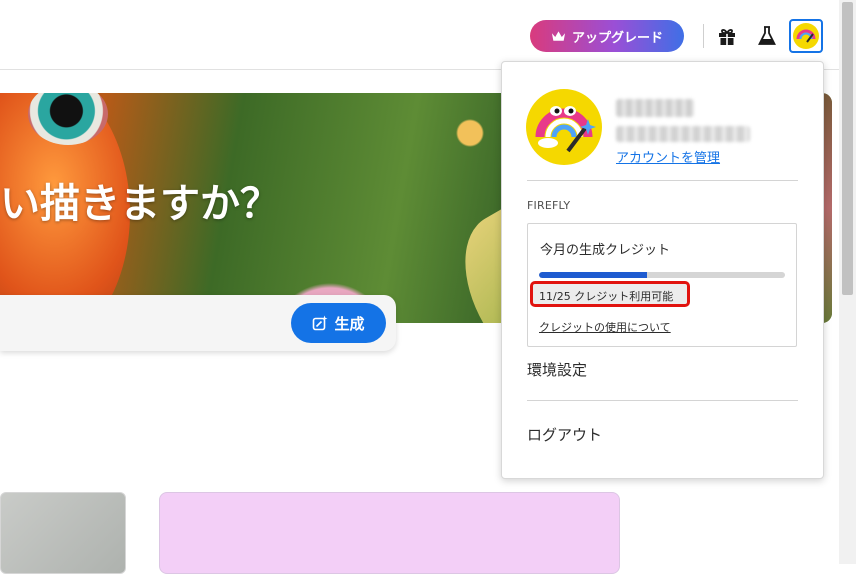 The image size is (856, 574). What do you see at coordinates (557, 369) in the screenshot?
I see `preferences-menu-item: 環境設定` at bounding box center [557, 369].